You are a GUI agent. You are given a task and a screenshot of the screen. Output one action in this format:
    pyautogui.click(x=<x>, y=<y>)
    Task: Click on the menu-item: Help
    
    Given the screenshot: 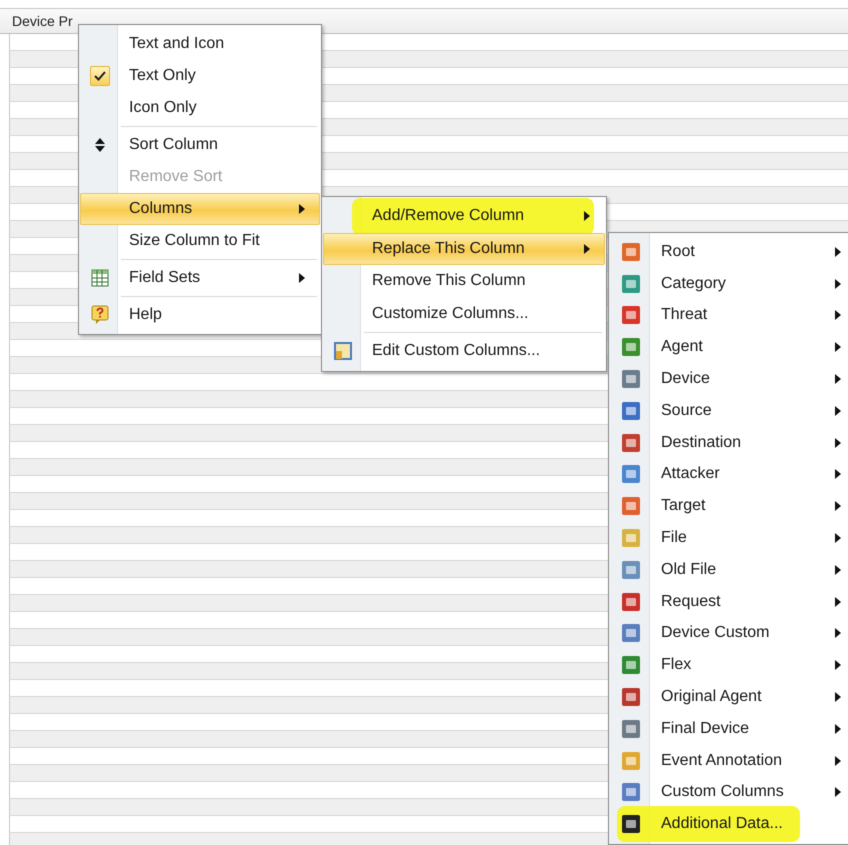 What is the action you would take?
    pyautogui.click(x=200, y=312)
    